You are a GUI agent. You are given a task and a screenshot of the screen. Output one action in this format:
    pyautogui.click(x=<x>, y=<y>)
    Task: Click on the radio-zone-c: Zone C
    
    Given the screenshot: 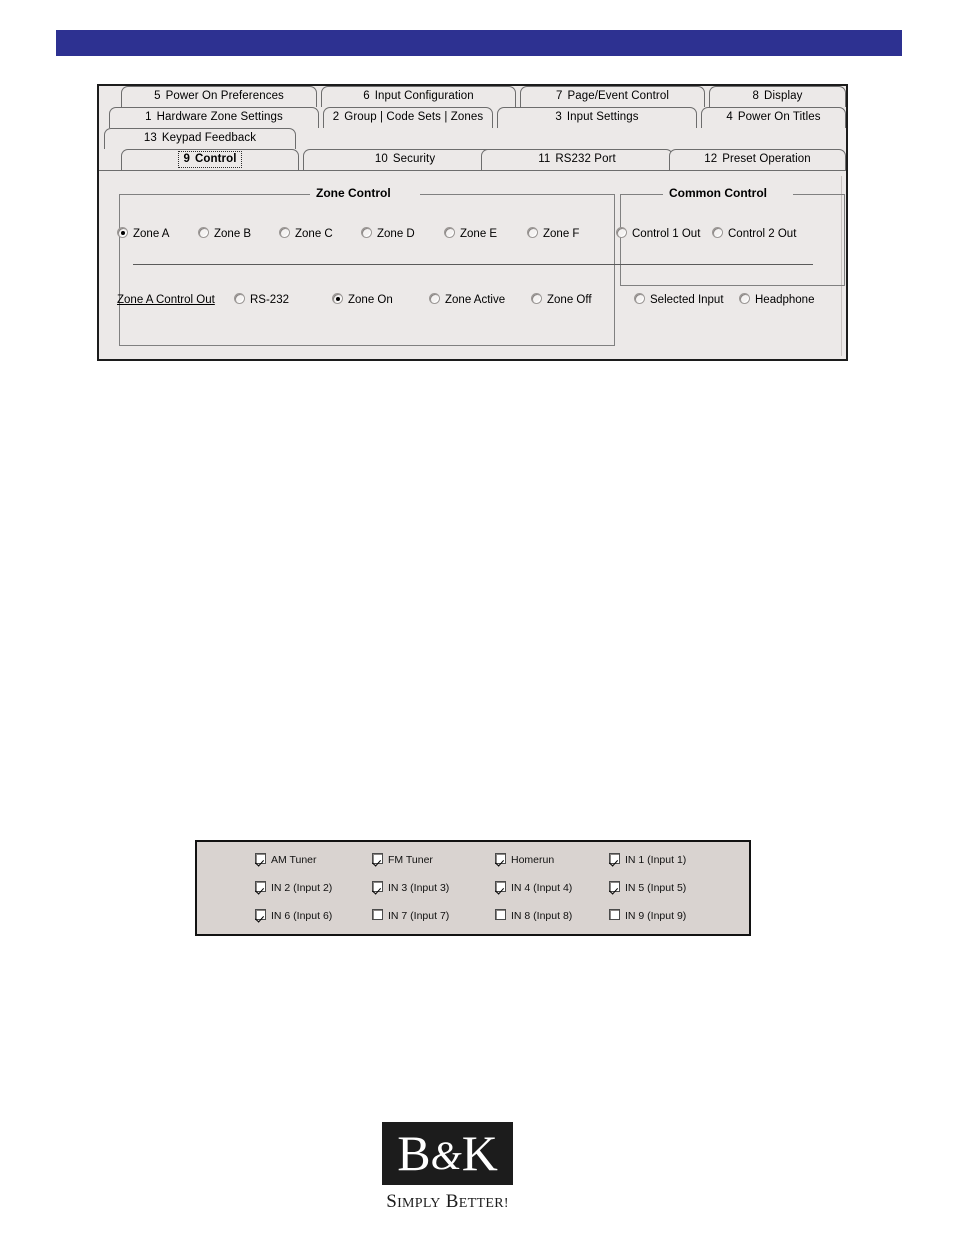 What is the action you would take?
    pyautogui.click(x=306, y=234)
    